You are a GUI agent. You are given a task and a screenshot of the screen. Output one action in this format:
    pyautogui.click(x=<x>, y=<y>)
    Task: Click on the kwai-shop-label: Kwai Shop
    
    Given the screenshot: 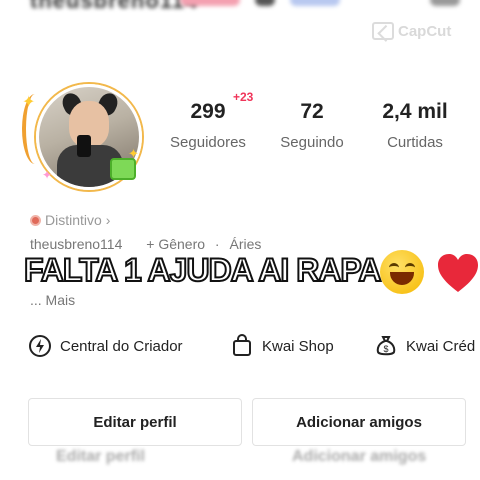 What is the action you would take?
    pyautogui.click(x=298, y=346)
    